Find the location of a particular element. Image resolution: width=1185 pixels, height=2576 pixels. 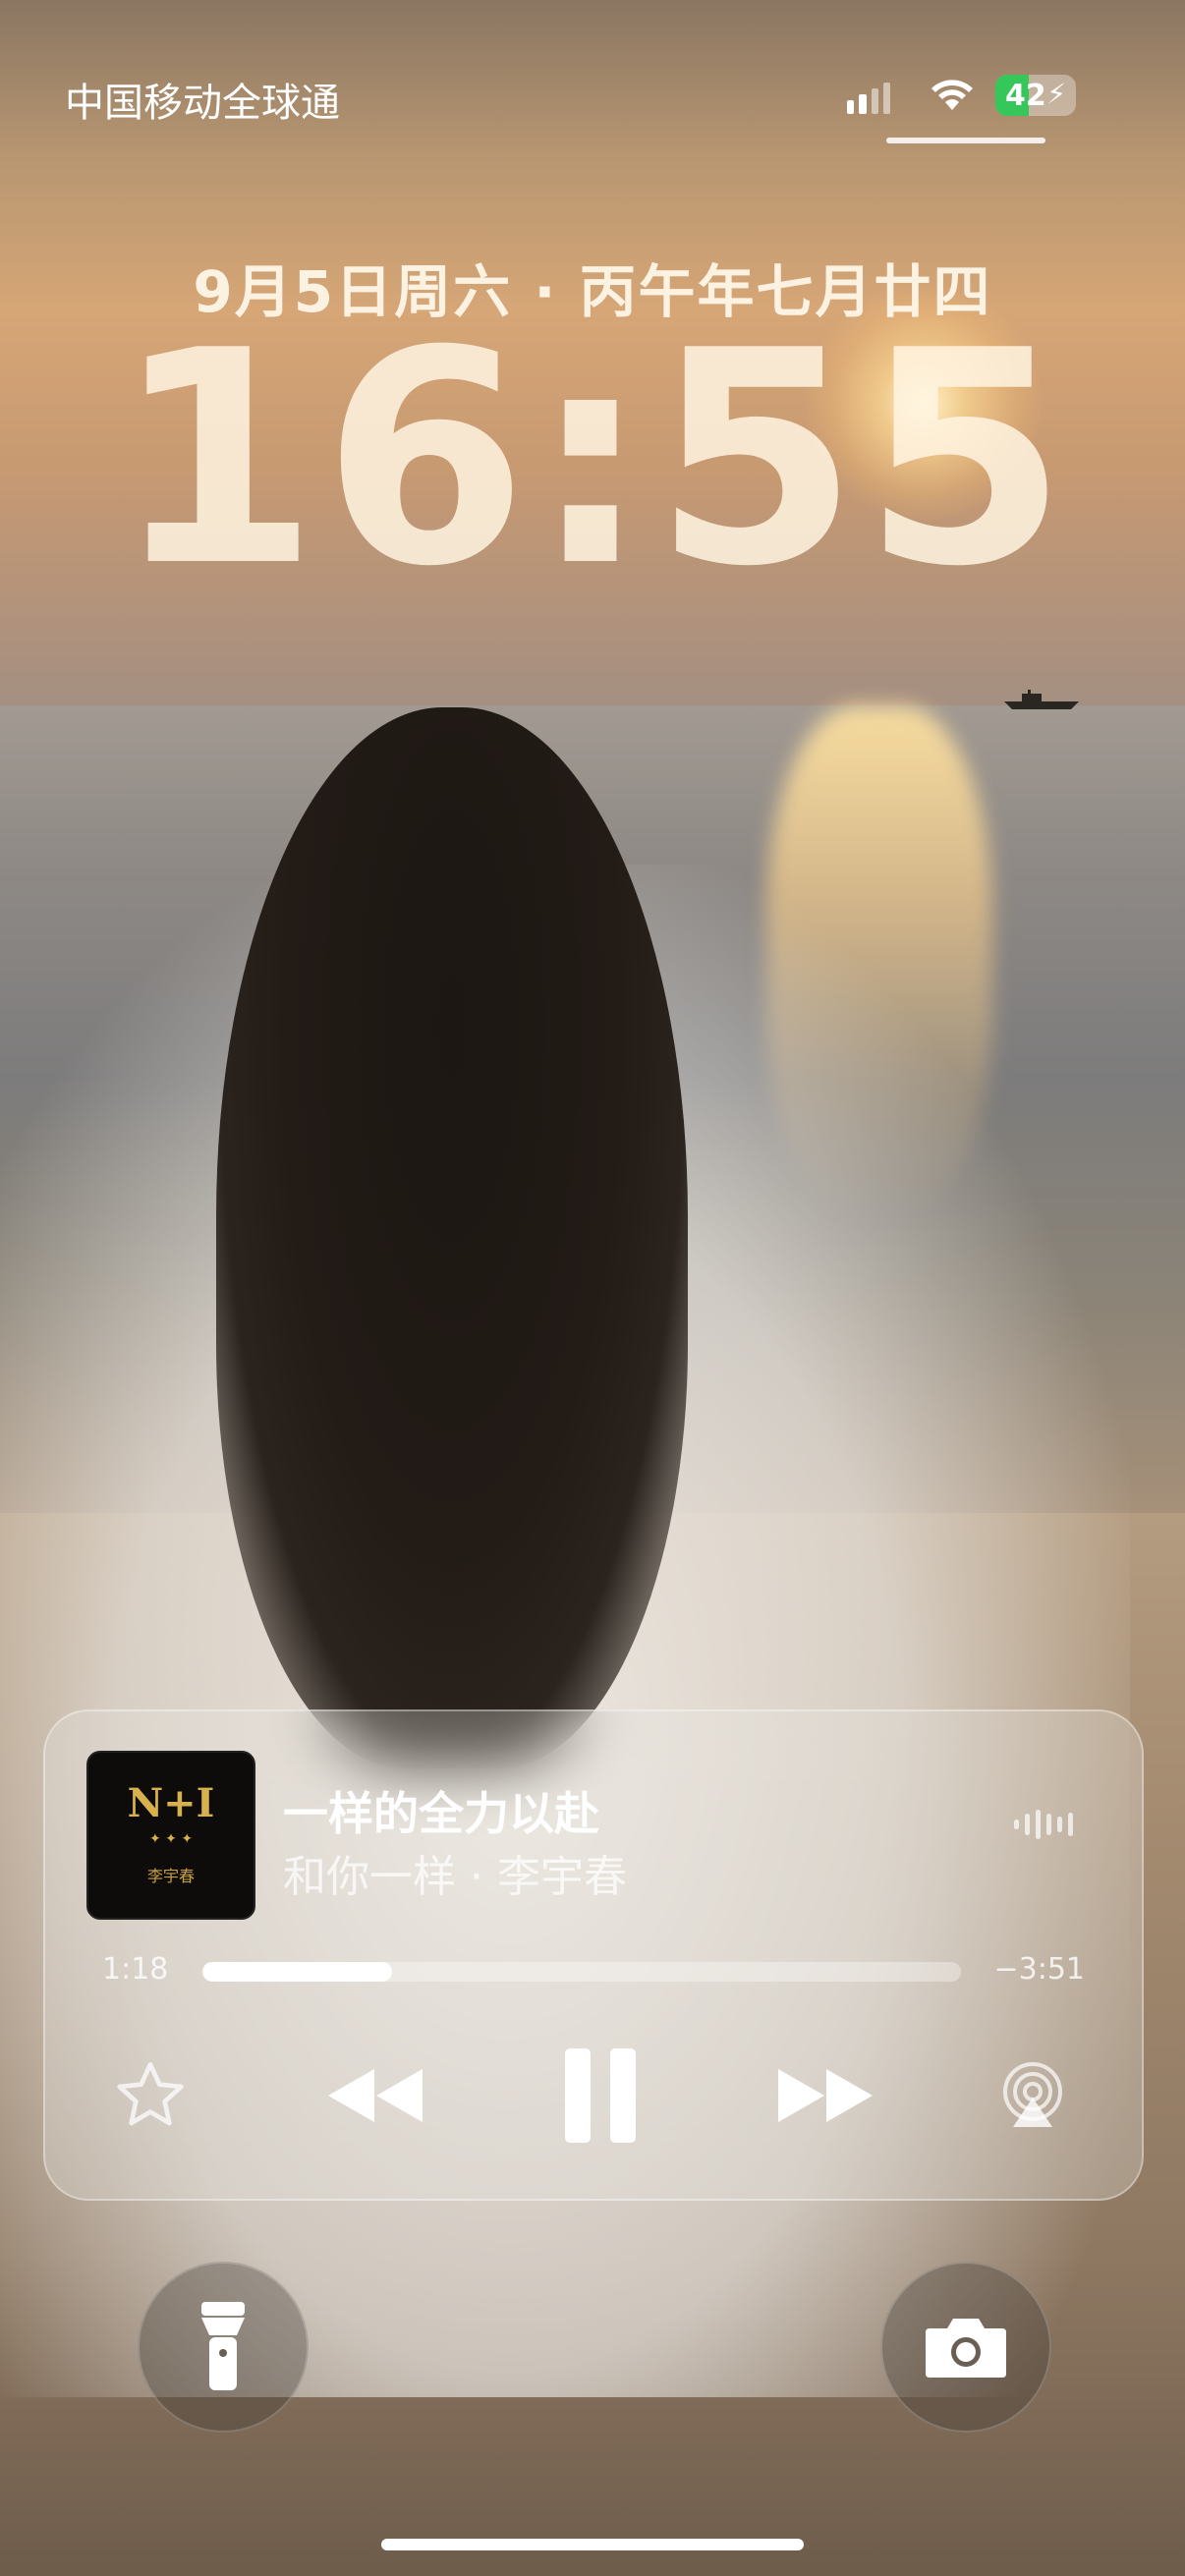

carrier-name: 中国移动全球通 is located at coordinates (202, 103).